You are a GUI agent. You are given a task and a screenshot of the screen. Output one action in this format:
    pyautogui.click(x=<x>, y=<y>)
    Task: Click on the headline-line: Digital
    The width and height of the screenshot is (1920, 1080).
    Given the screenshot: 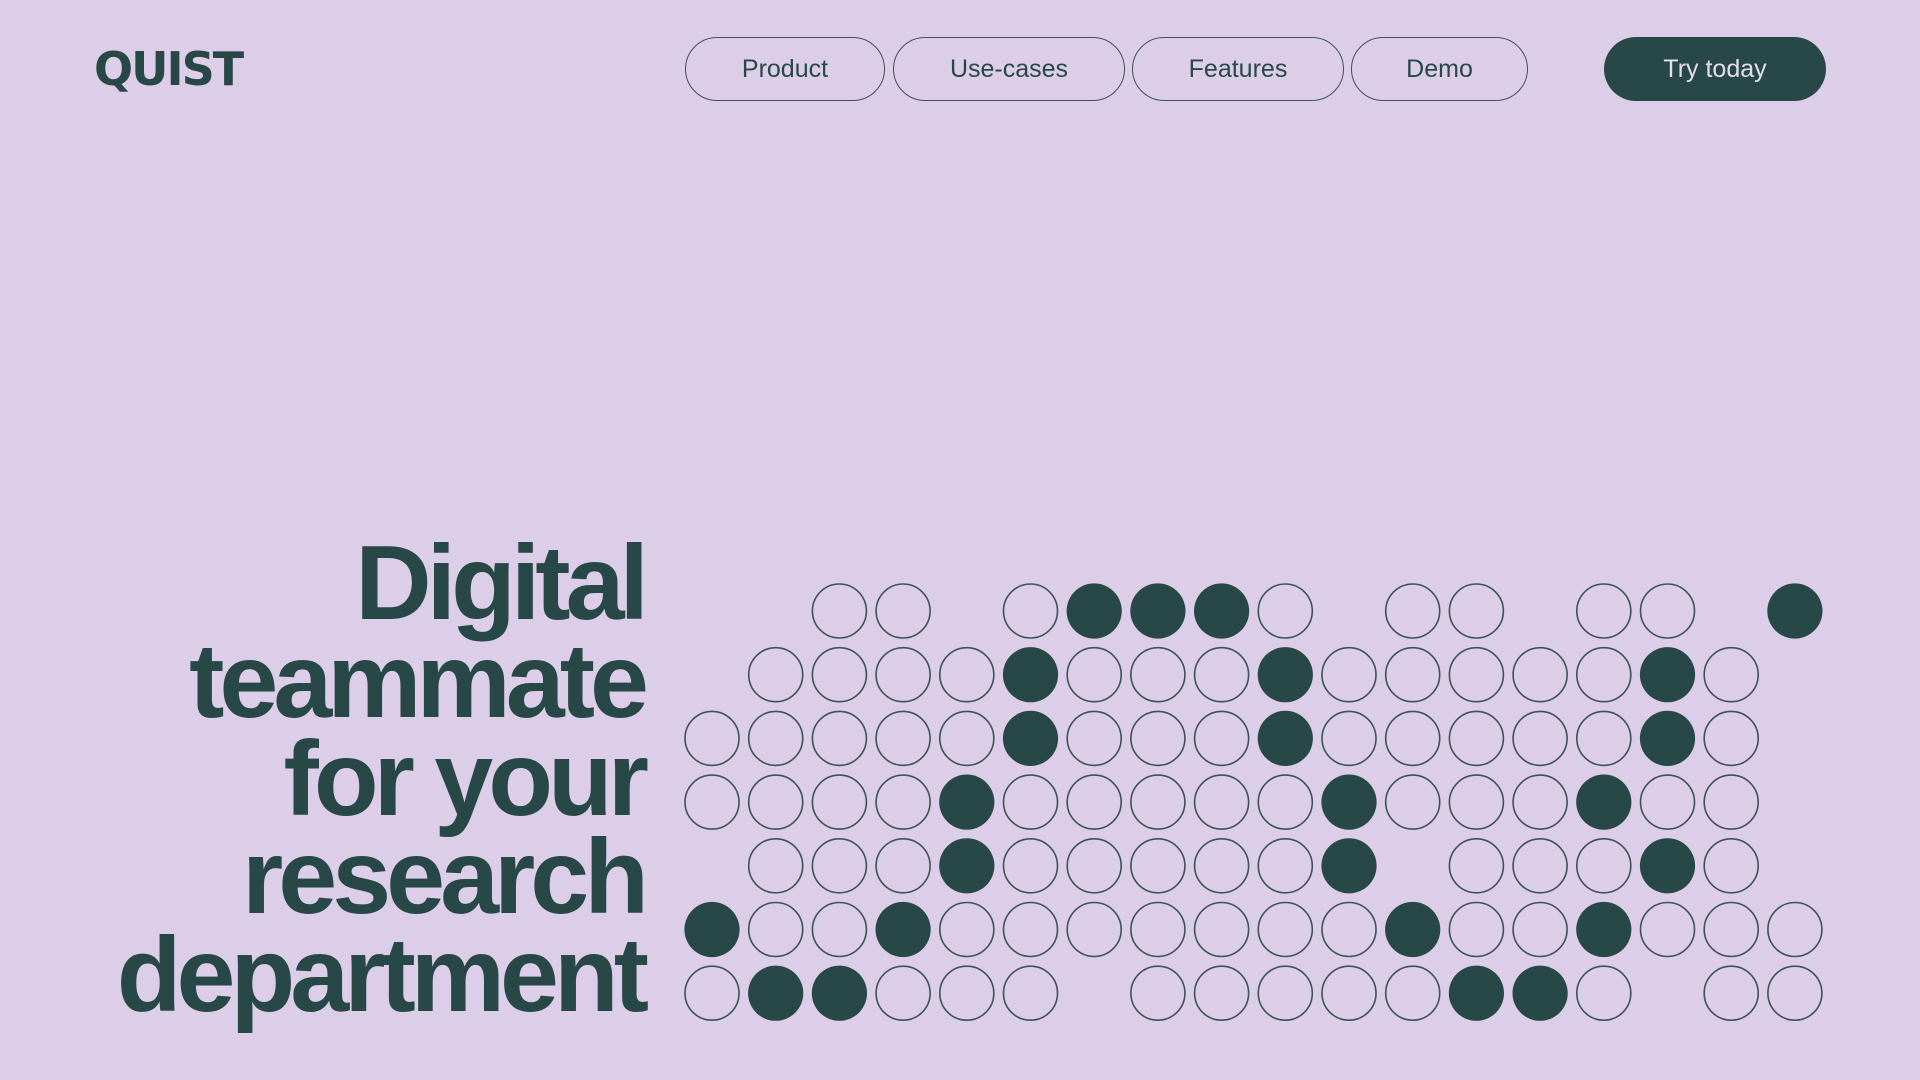 What is the action you would take?
    pyautogui.click(x=502, y=583)
    